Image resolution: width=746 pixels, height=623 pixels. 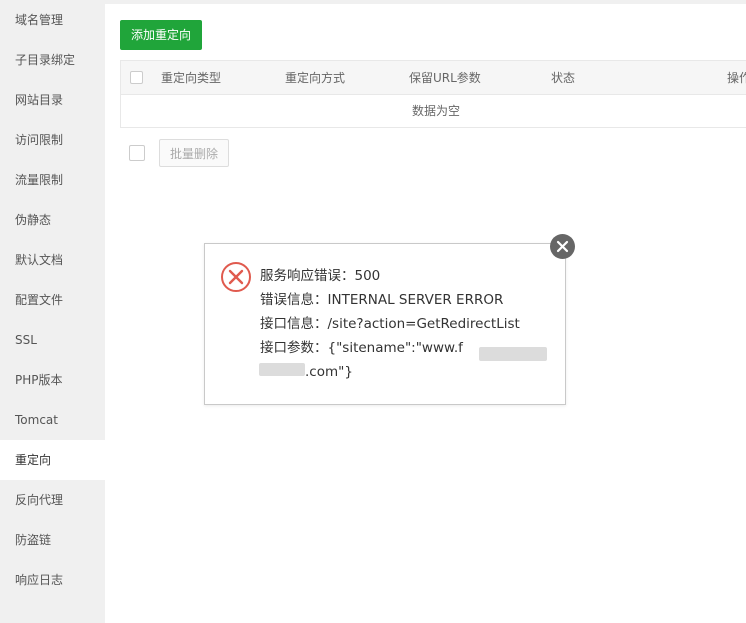 I want to click on error-x-icon, so click(x=236, y=277).